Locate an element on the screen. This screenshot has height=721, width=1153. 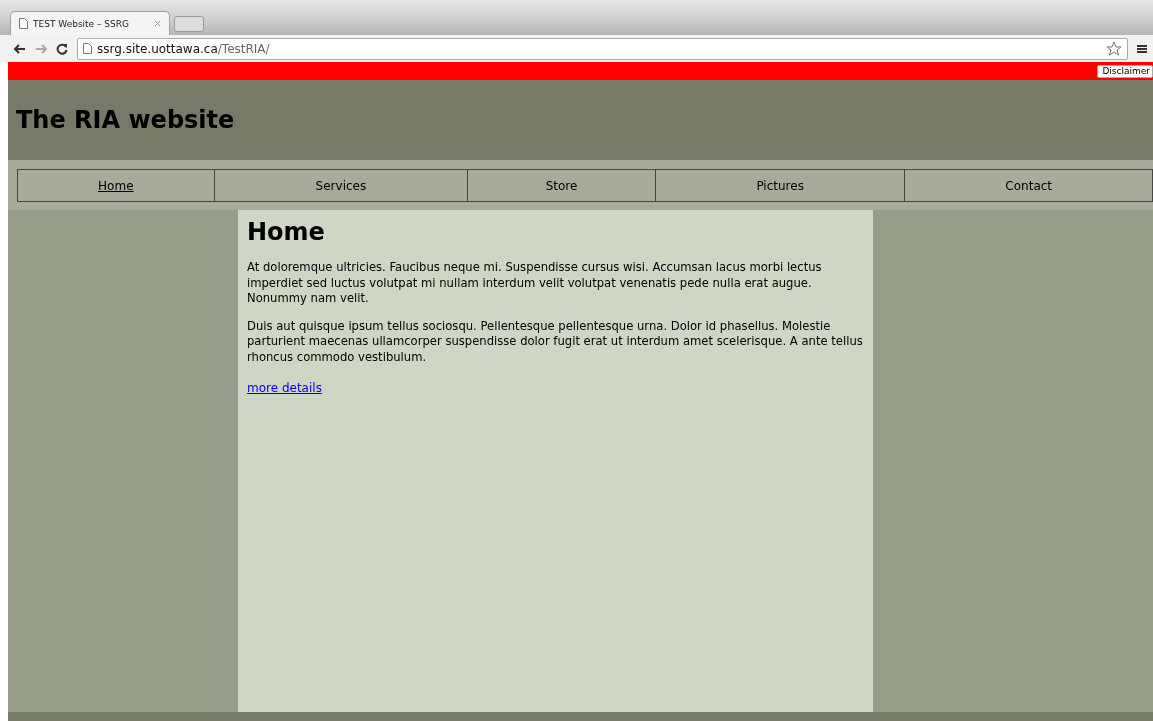
star-icon is located at coordinates (1114, 48).